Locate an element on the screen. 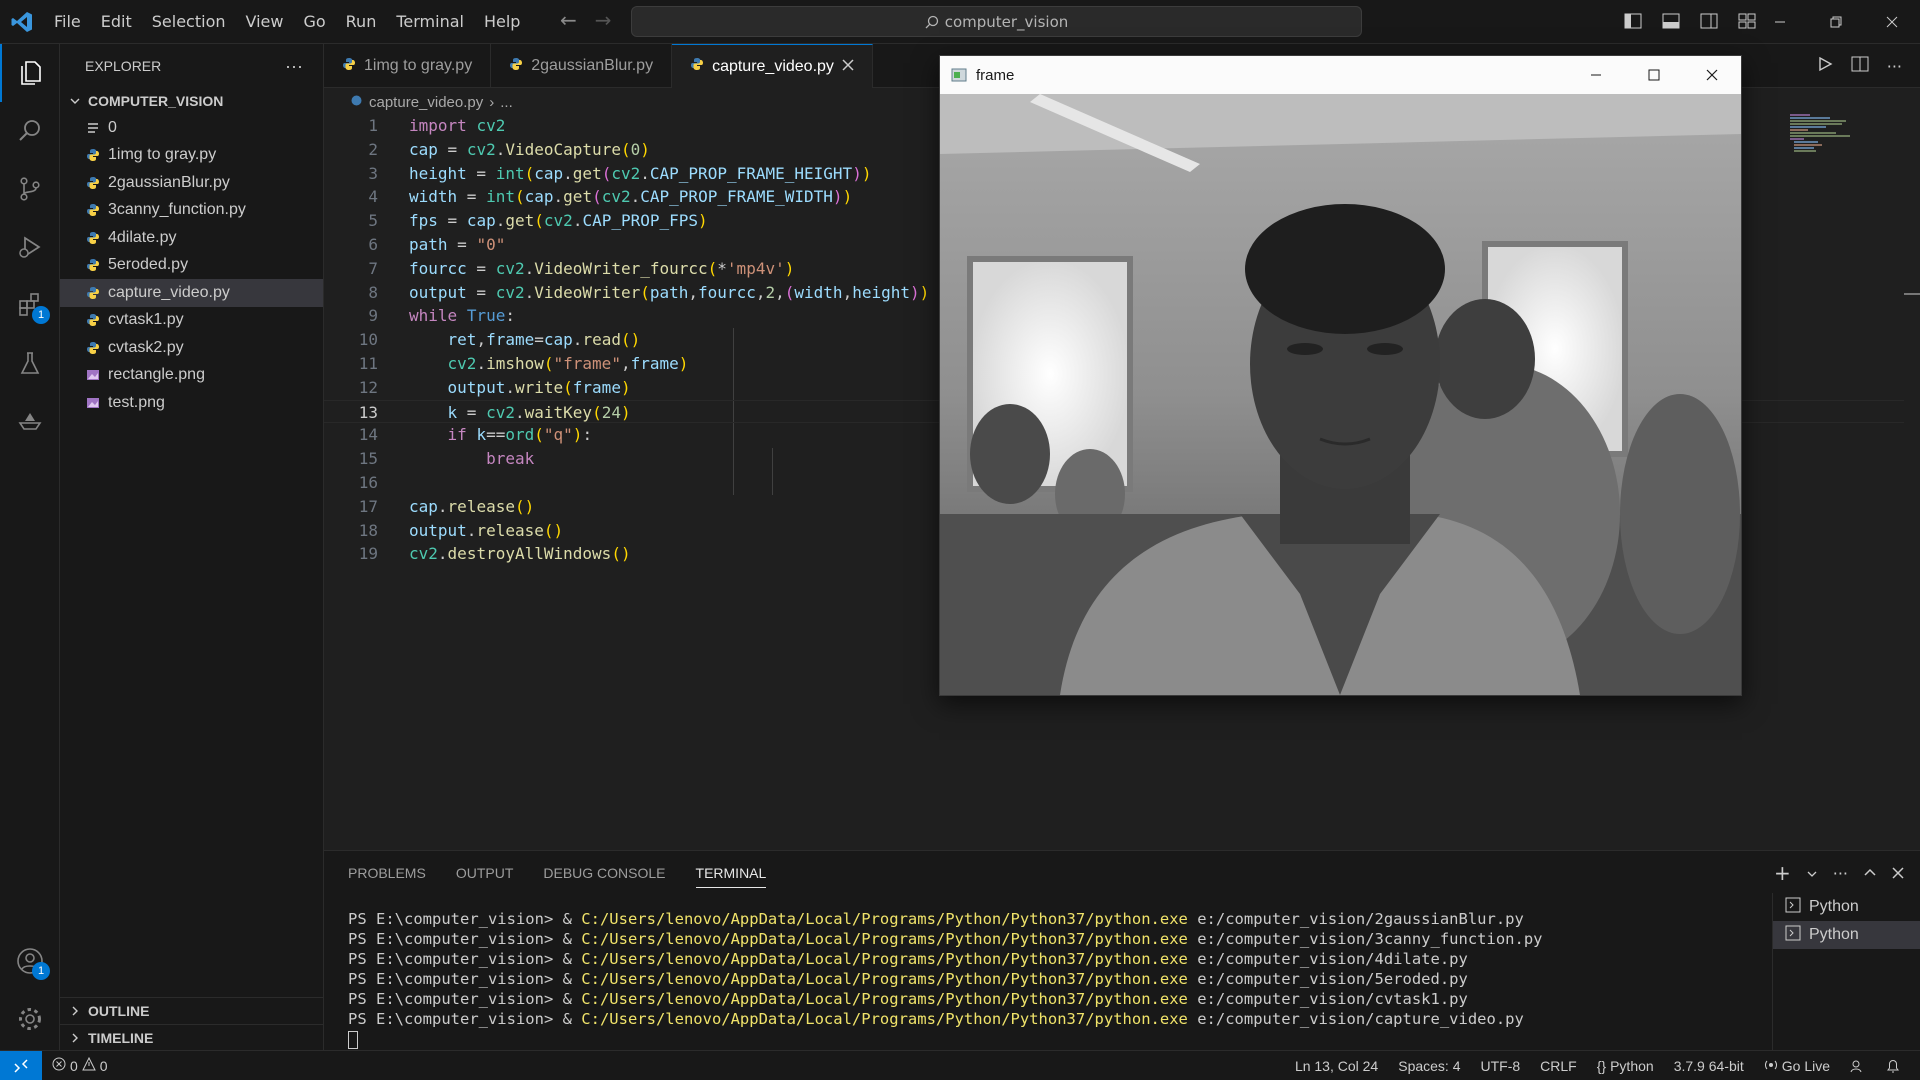  remote-indicator-icon is located at coordinates (21, 1065).